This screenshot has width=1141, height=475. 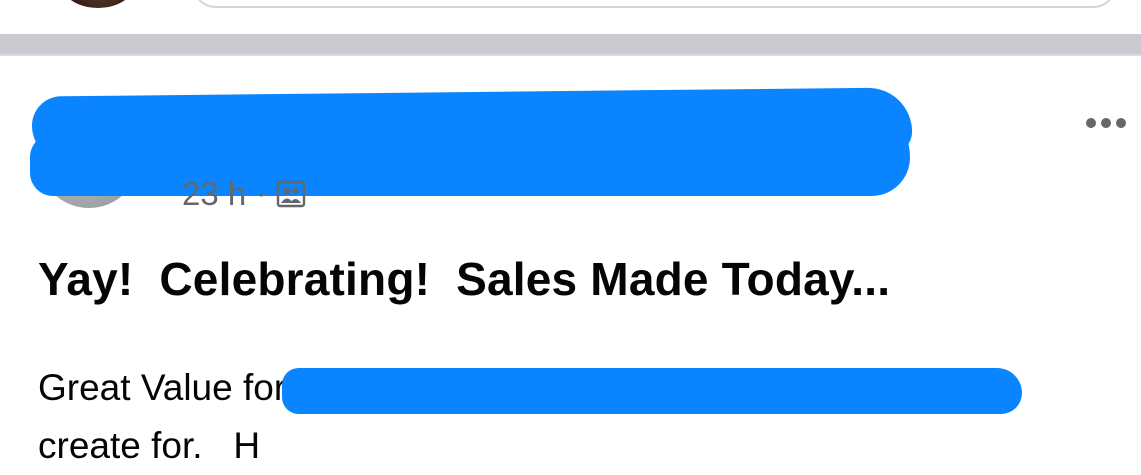 What do you see at coordinates (149, 445) in the screenshot?
I see `post-body-line-2: create for. H` at bounding box center [149, 445].